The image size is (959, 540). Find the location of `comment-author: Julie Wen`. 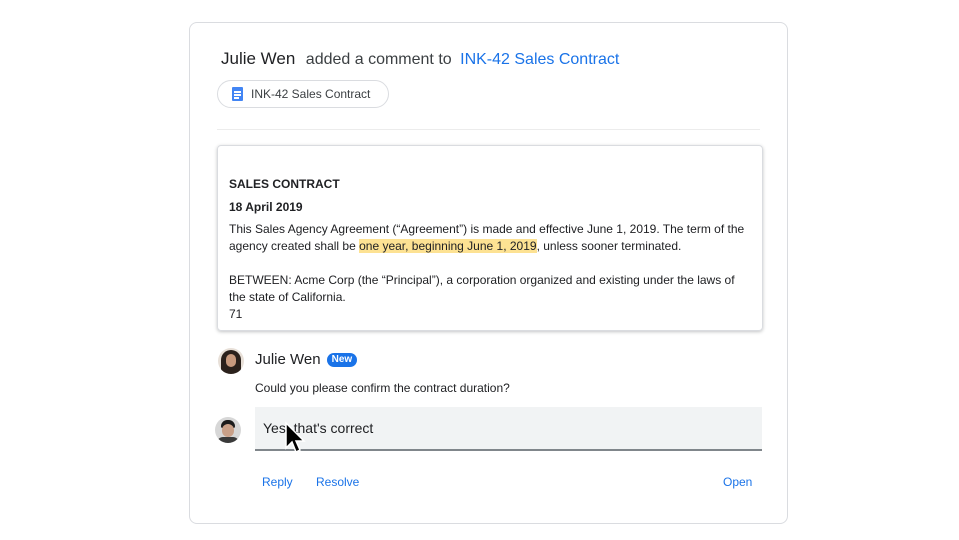

comment-author: Julie Wen is located at coordinates (288, 359).